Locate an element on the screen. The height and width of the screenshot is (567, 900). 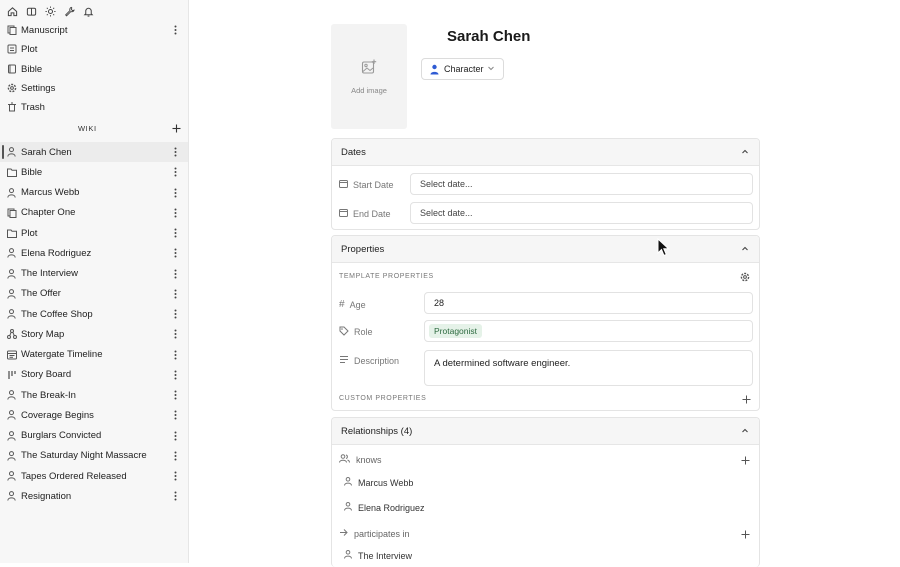
role-tag: Protagonist is located at coordinates (455, 331).